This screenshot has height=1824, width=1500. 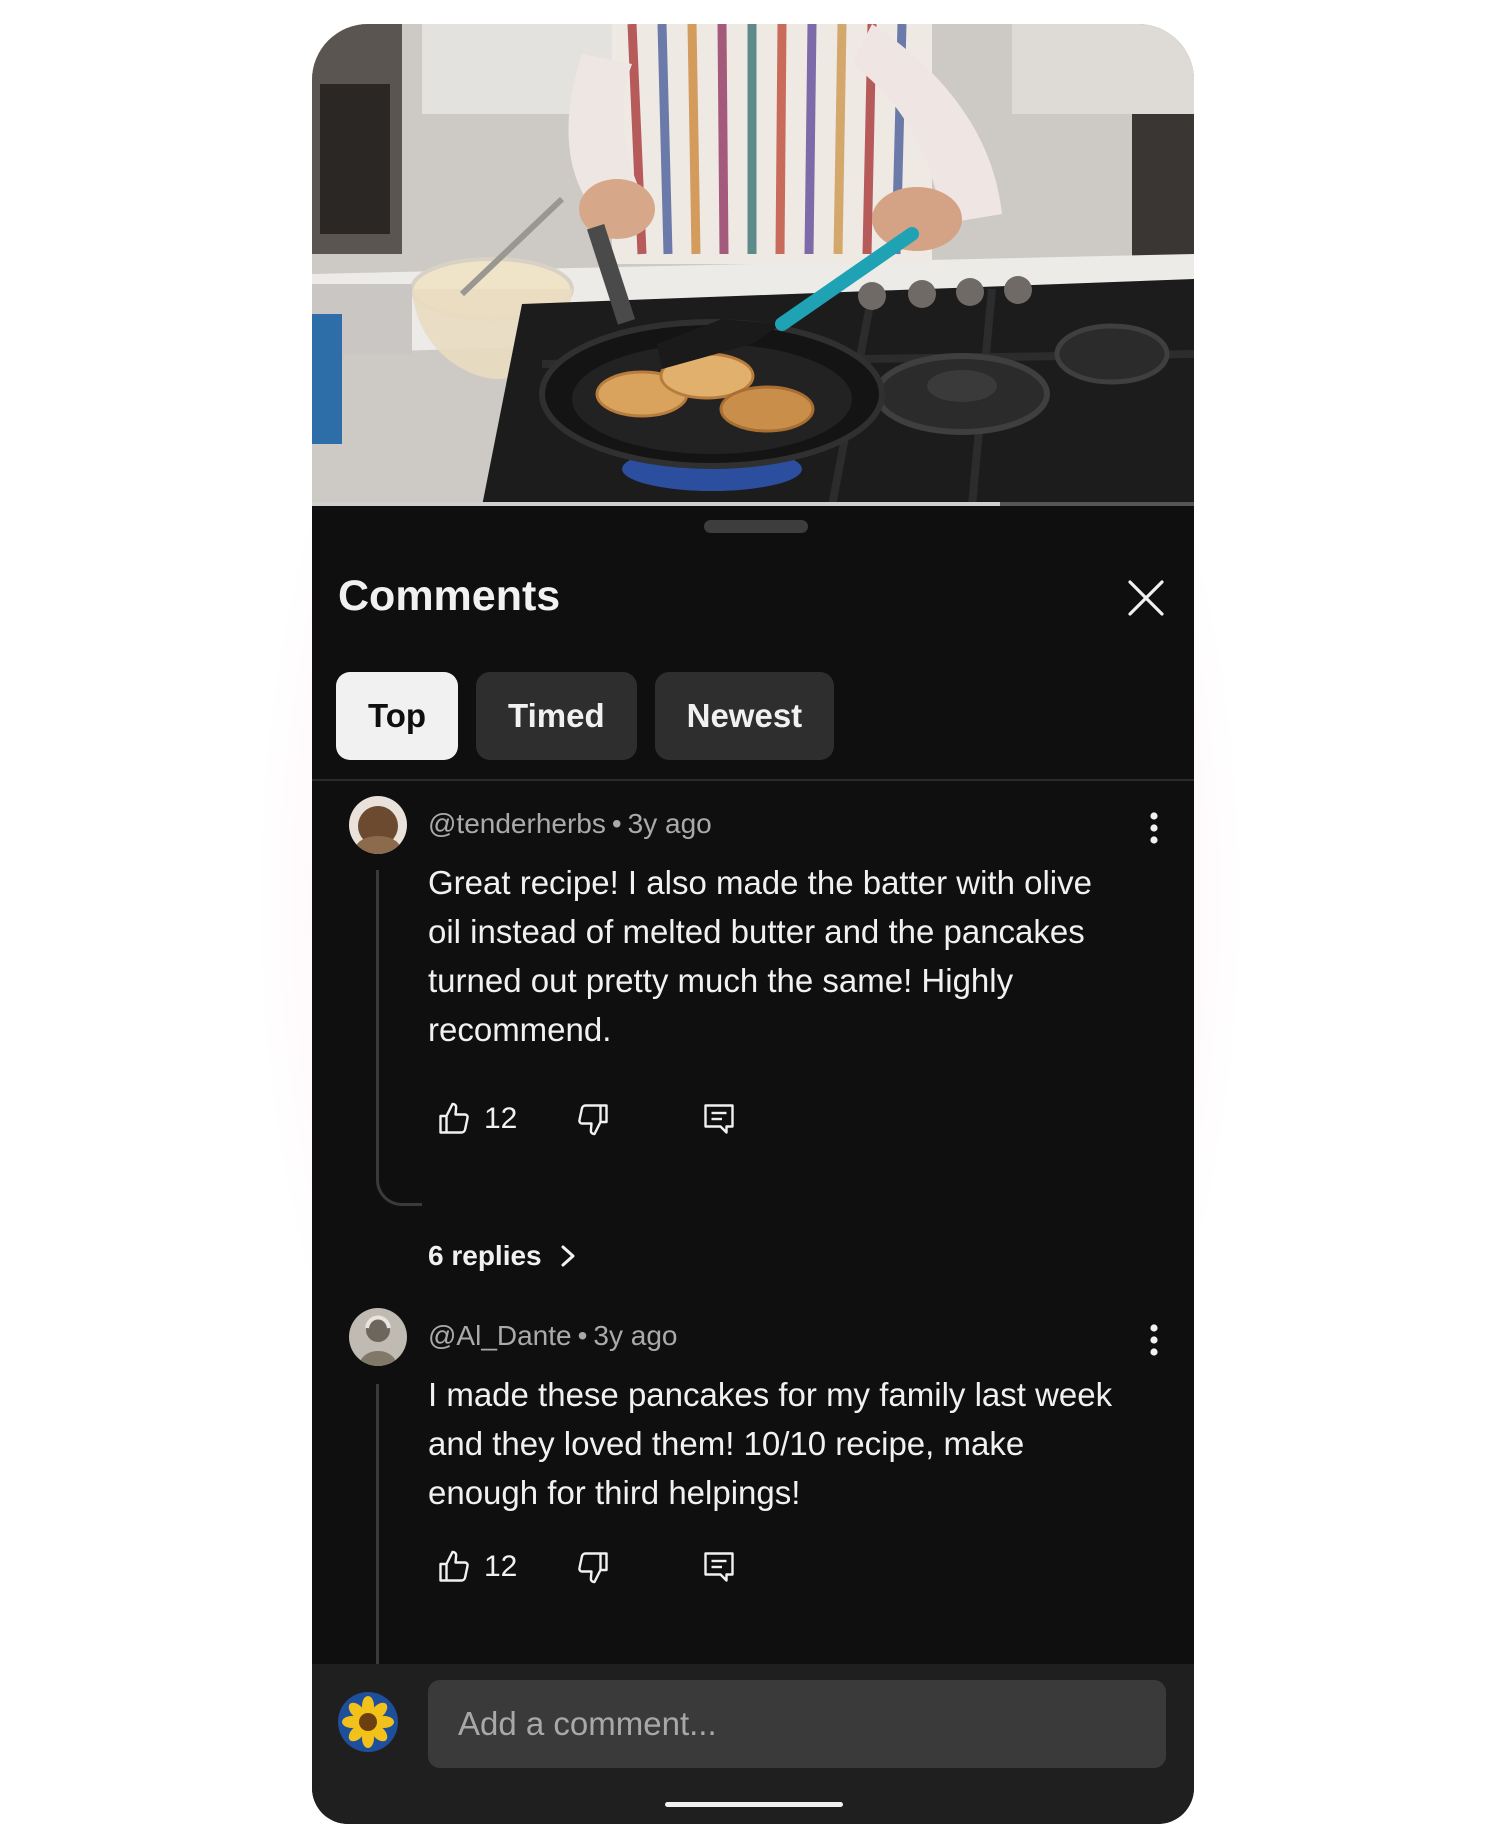 I want to click on home-indicator, so click(x=754, y=1804).